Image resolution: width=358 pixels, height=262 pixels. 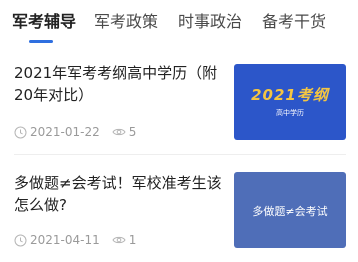 What do you see at coordinates (294, 22) in the screenshot?
I see `tab-exam-prep-tips: 备考干货` at bounding box center [294, 22].